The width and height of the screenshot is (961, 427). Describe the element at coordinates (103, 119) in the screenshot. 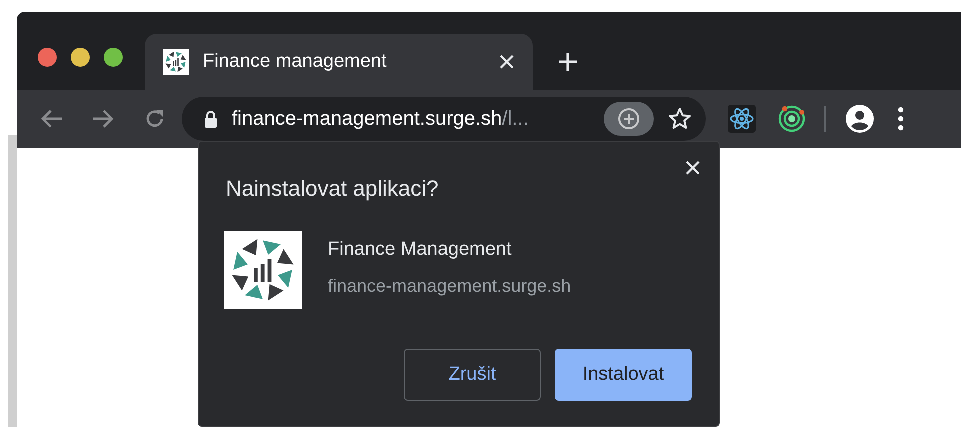

I see `forward-icon` at that location.